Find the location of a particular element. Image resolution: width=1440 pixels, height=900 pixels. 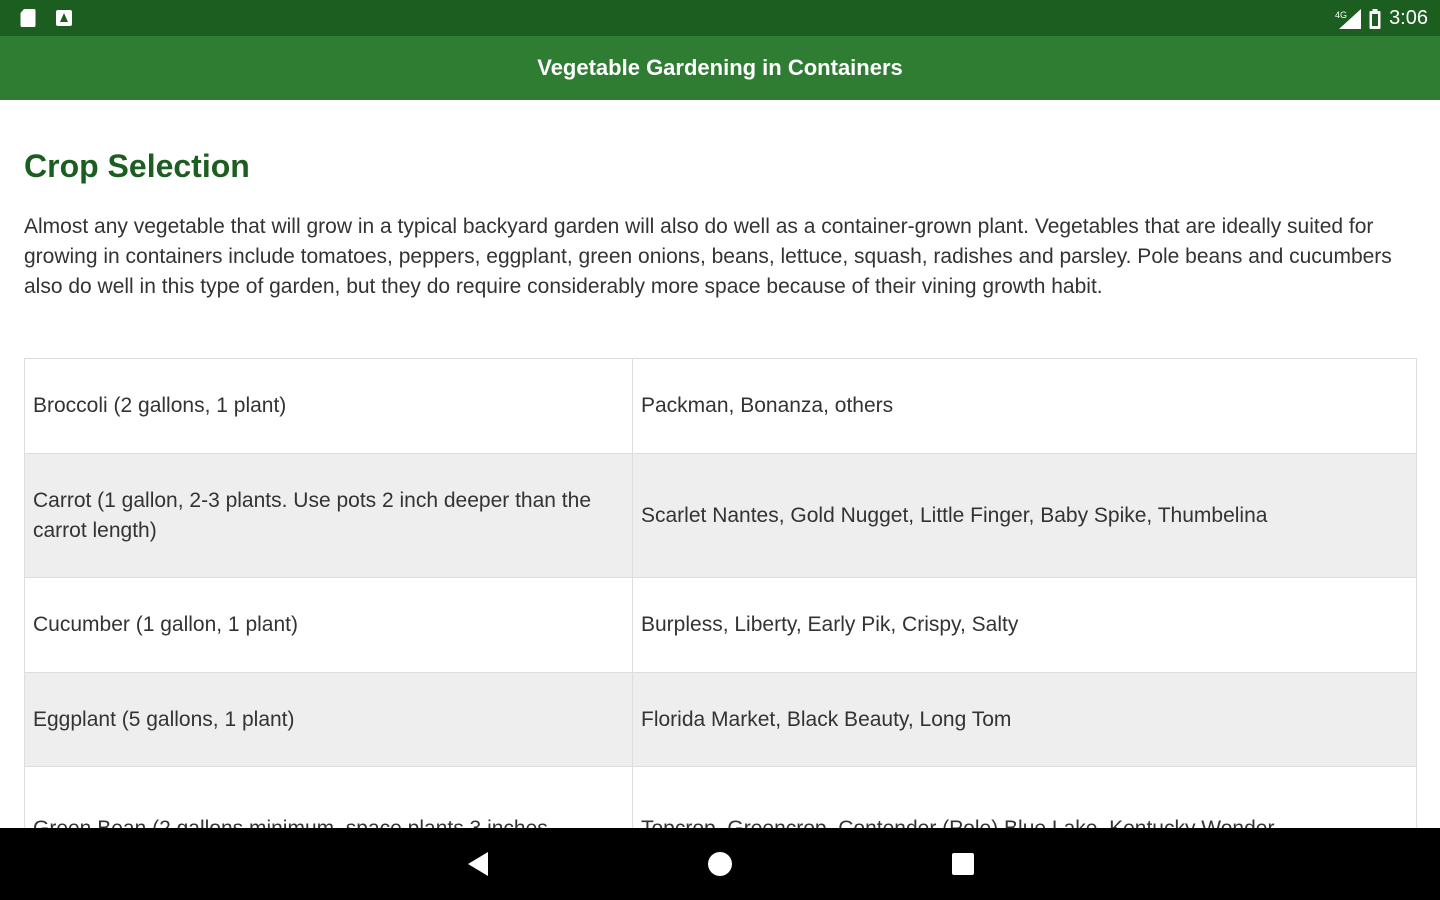

status-bar: 4G 3:06 is located at coordinates (720, 18).